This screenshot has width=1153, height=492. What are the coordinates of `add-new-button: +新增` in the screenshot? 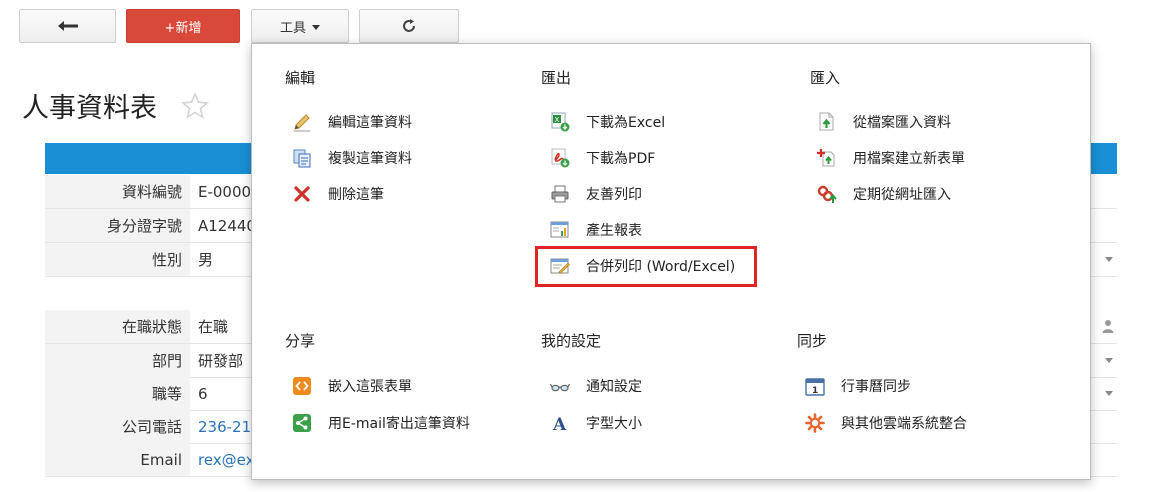 It's located at (183, 26).